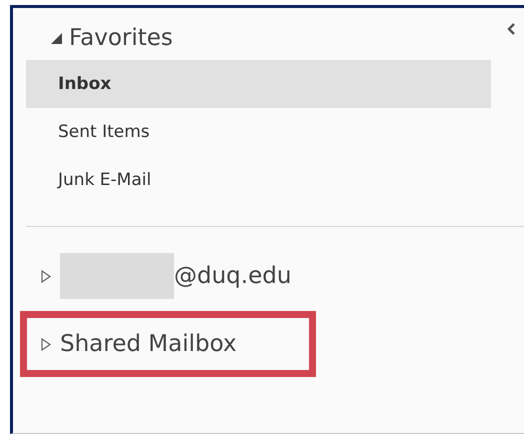 The width and height of the screenshot is (524, 434). I want to click on section-header: Favorites, so click(121, 38).